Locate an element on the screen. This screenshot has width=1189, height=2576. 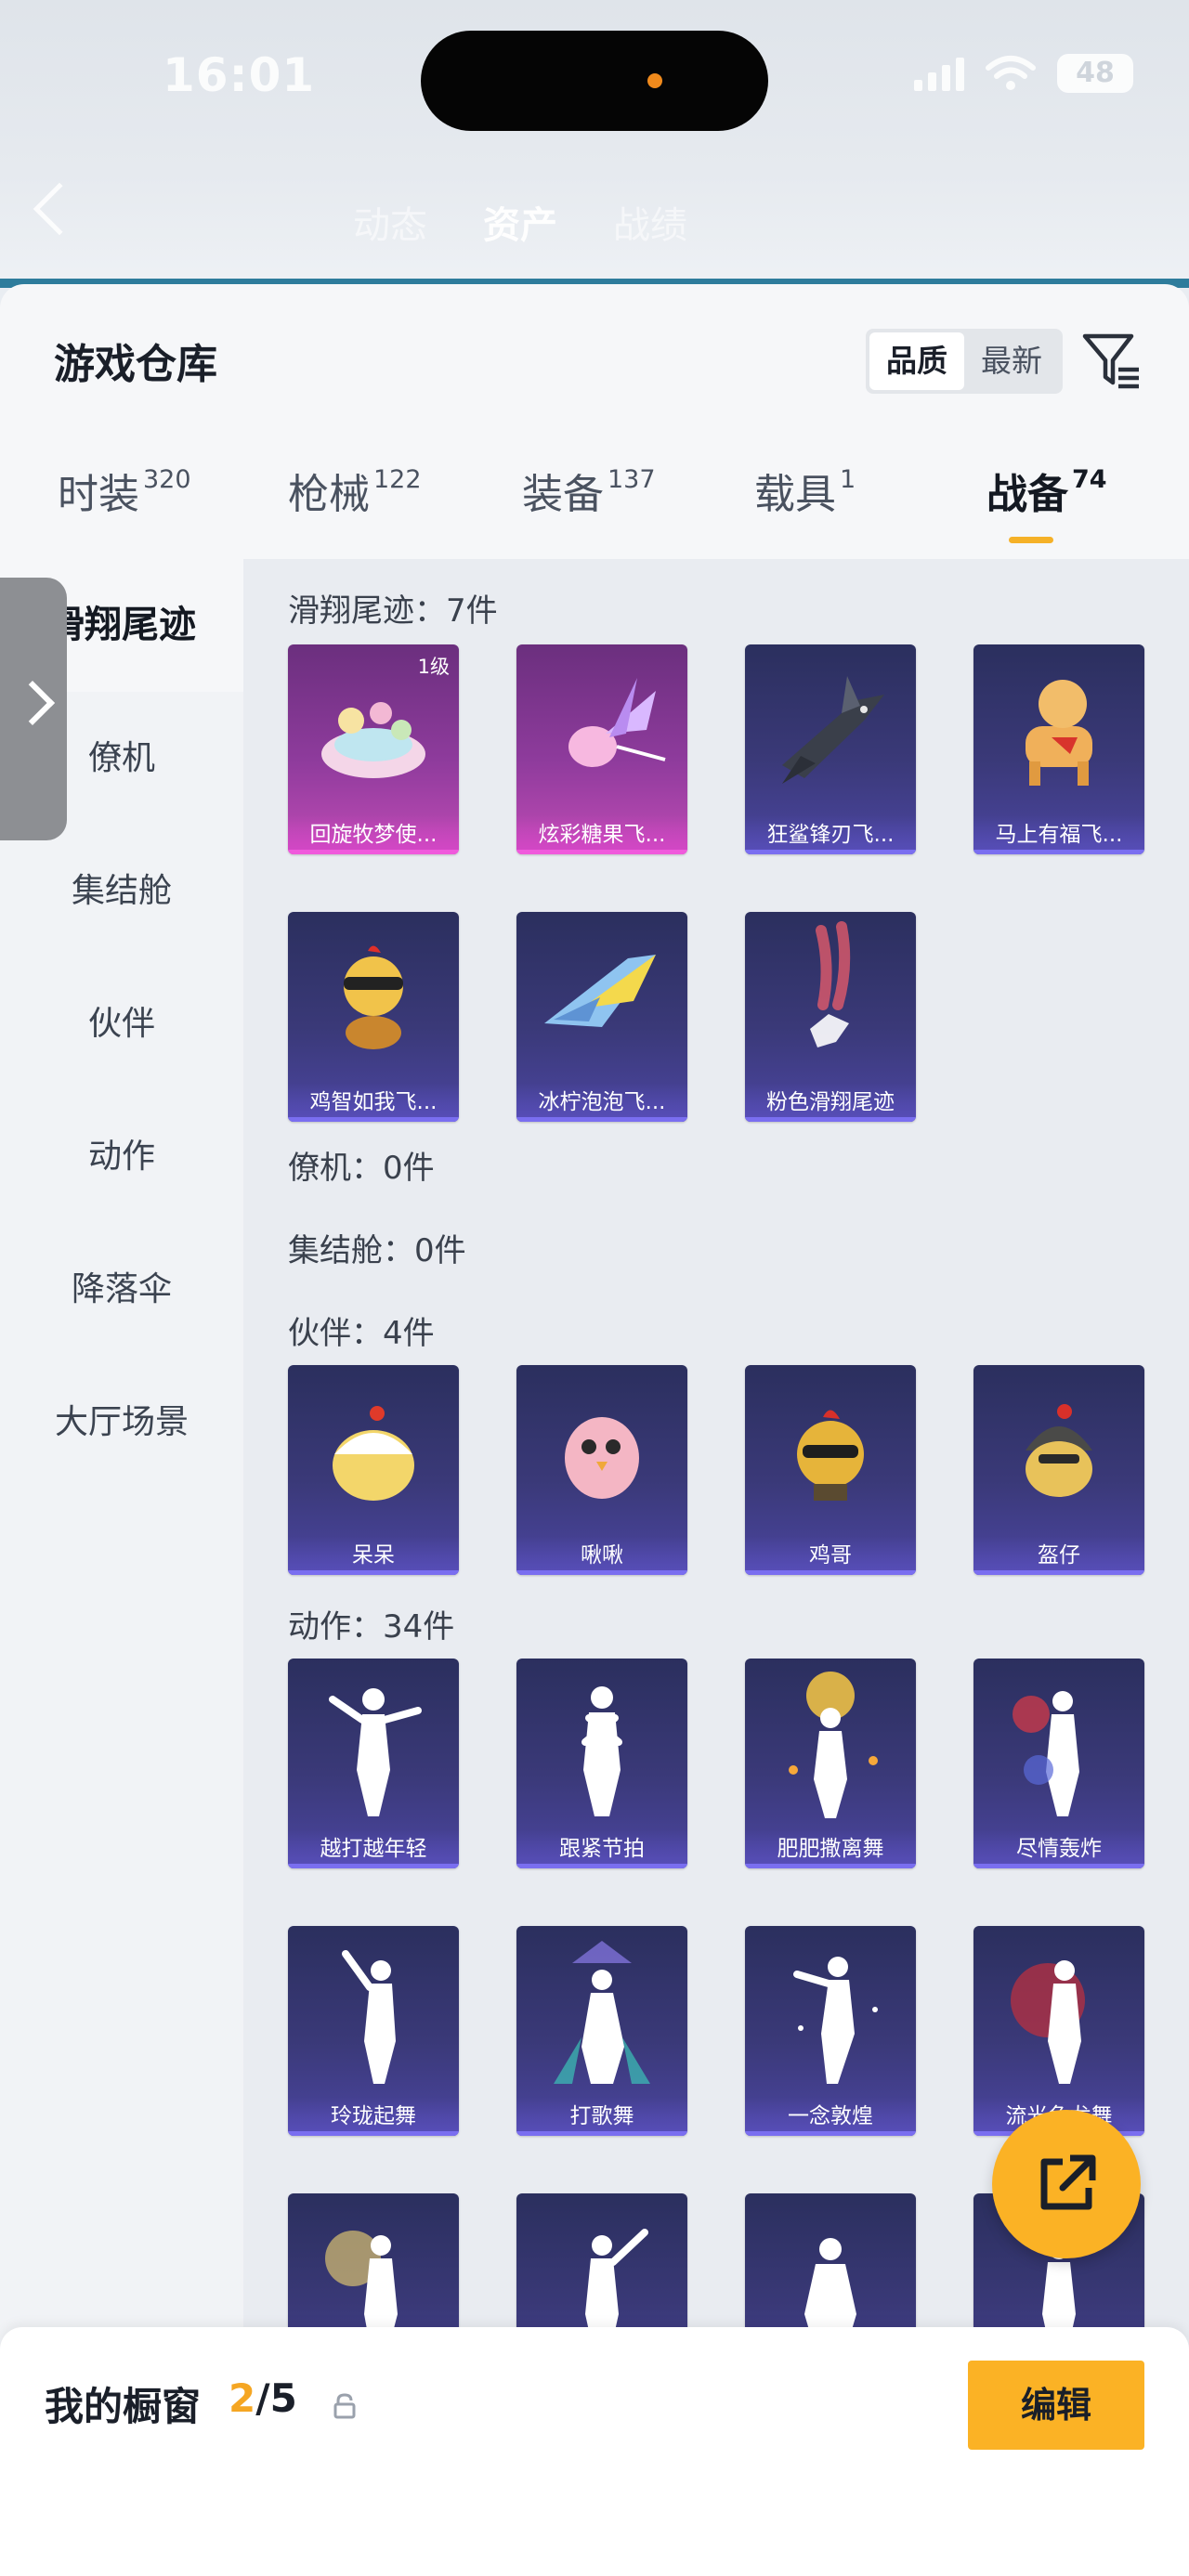
tab-label: 装备 is located at coordinates (563, 495).